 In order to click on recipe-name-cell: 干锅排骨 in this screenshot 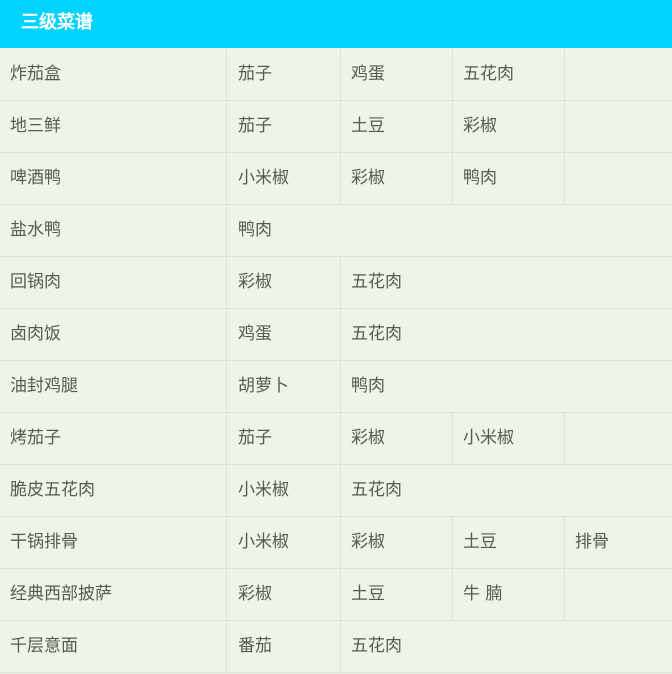, I will do `click(44, 542)`.